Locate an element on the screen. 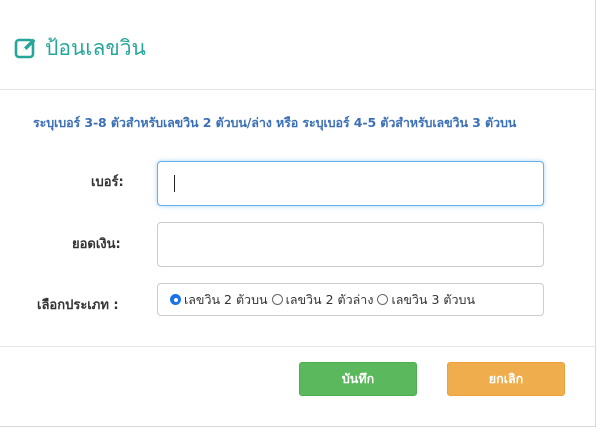 This screenshot has width=599, height=428. text-caret is located at coordinates (174, 183).